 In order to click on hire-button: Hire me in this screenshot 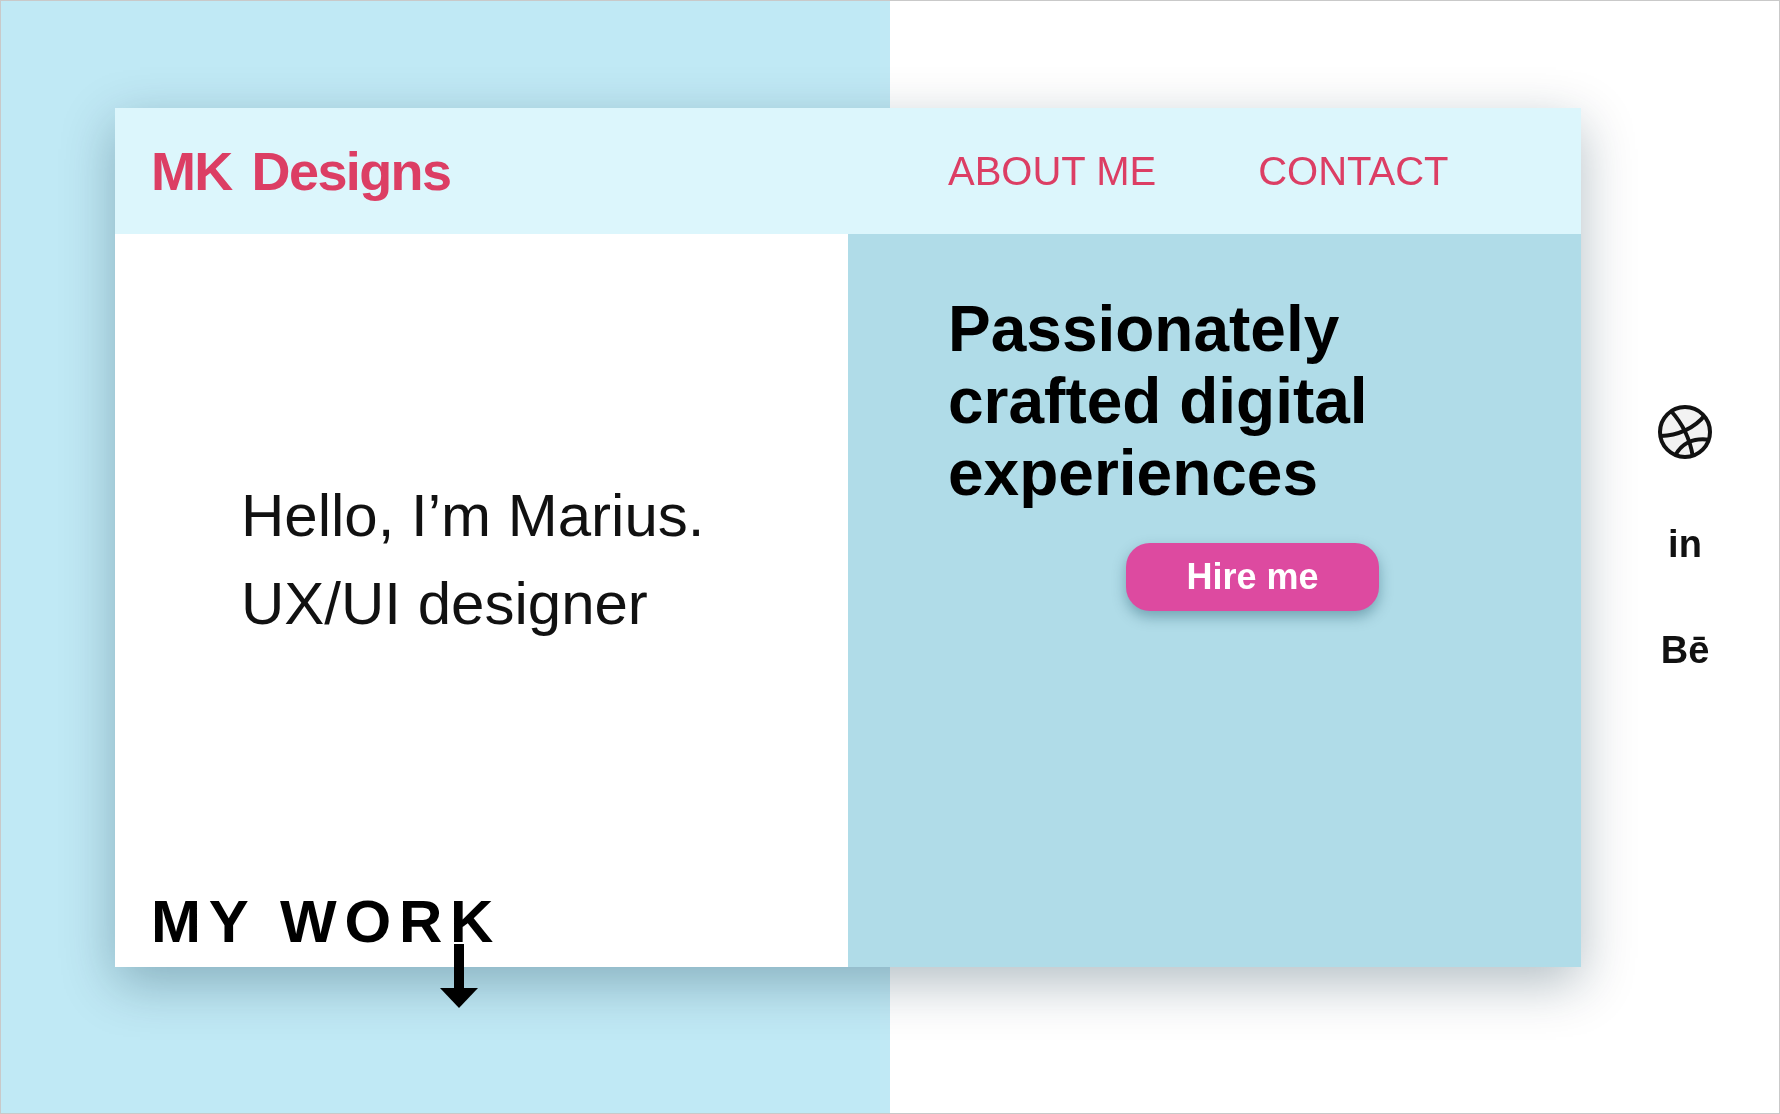, I will do `click(1252, 577)`.